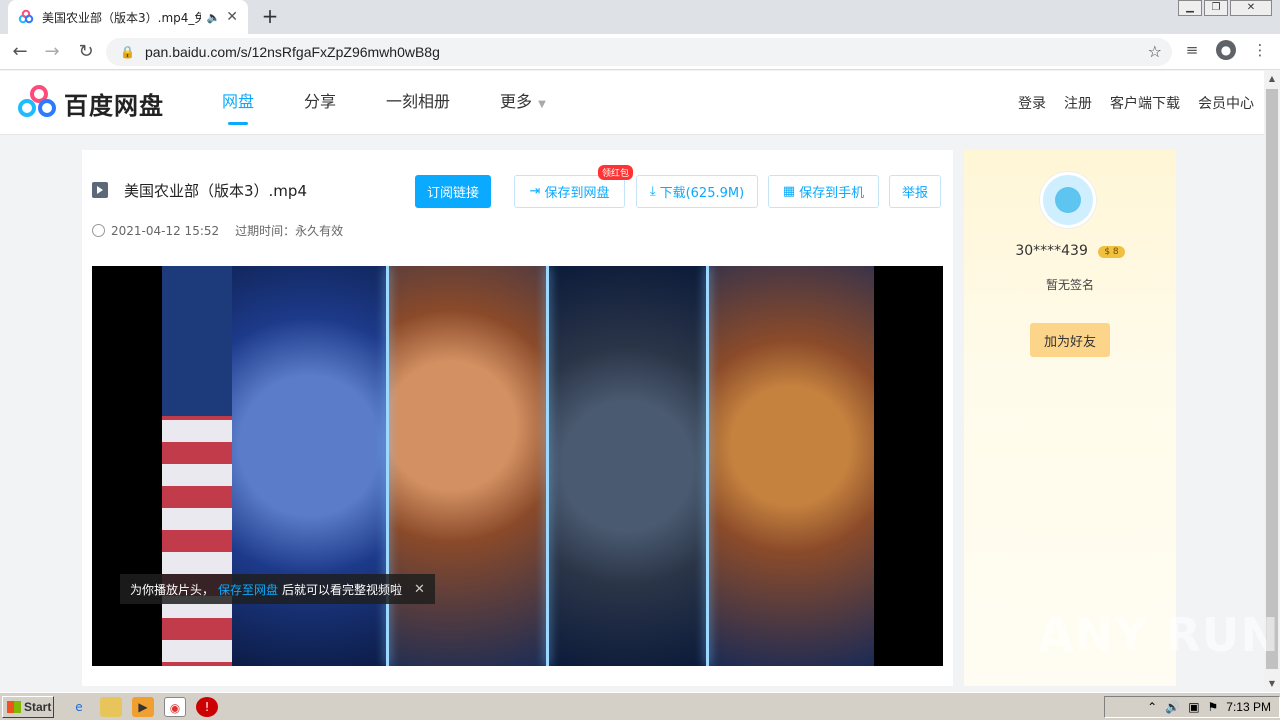 This screenshot has height=720, width=1280. I want to click on system-tray: ⌃ 🔊 ▣ ⚑ 7:13 PM, so click(1192, 707).